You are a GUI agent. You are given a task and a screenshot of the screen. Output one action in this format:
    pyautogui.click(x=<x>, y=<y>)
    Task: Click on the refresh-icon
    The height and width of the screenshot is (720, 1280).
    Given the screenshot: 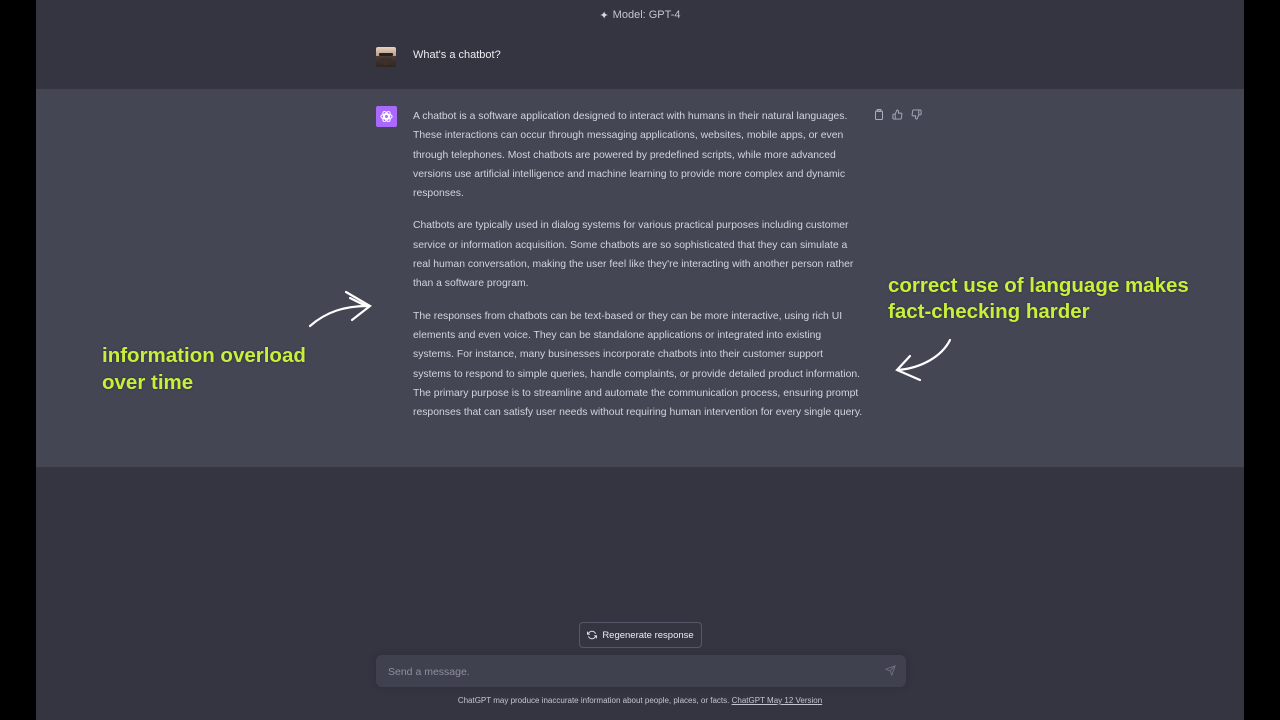 What is the action you would take?
    pyautogui.click(x=592, y=635)
    